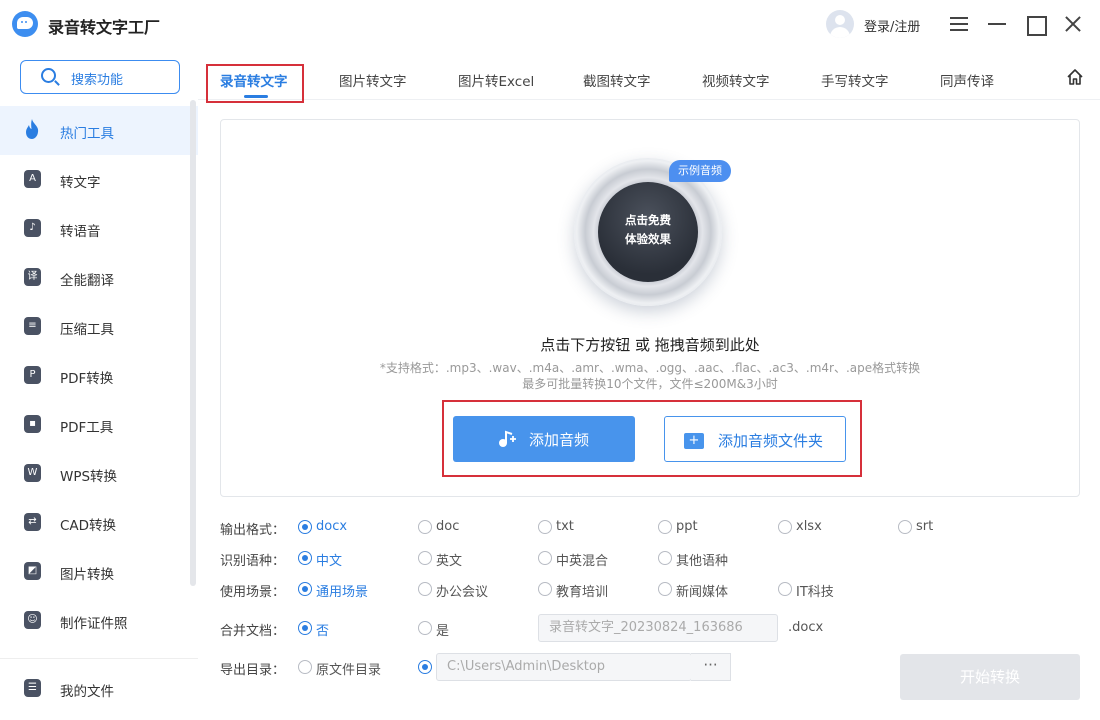 This screenshot has width=1100, height=720. I want to click on export-label: 导出目录：, so click(253, 670).